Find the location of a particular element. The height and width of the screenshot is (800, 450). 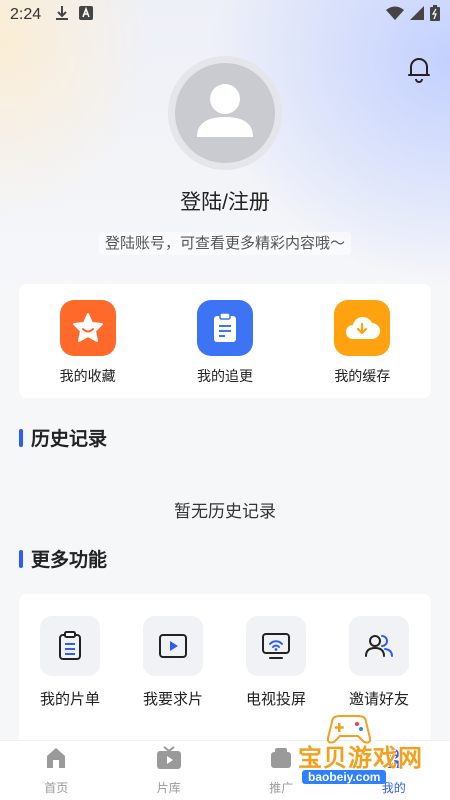

history-empty-text: 暂无历史记录 is located at coordinates (225, 511).